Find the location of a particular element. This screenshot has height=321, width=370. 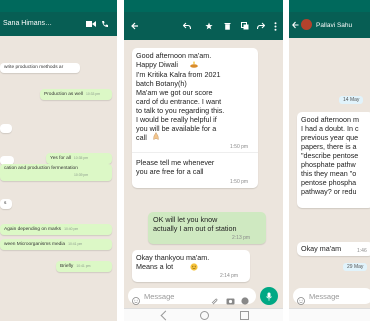

delete-icon is located at coordinates (227, 26).